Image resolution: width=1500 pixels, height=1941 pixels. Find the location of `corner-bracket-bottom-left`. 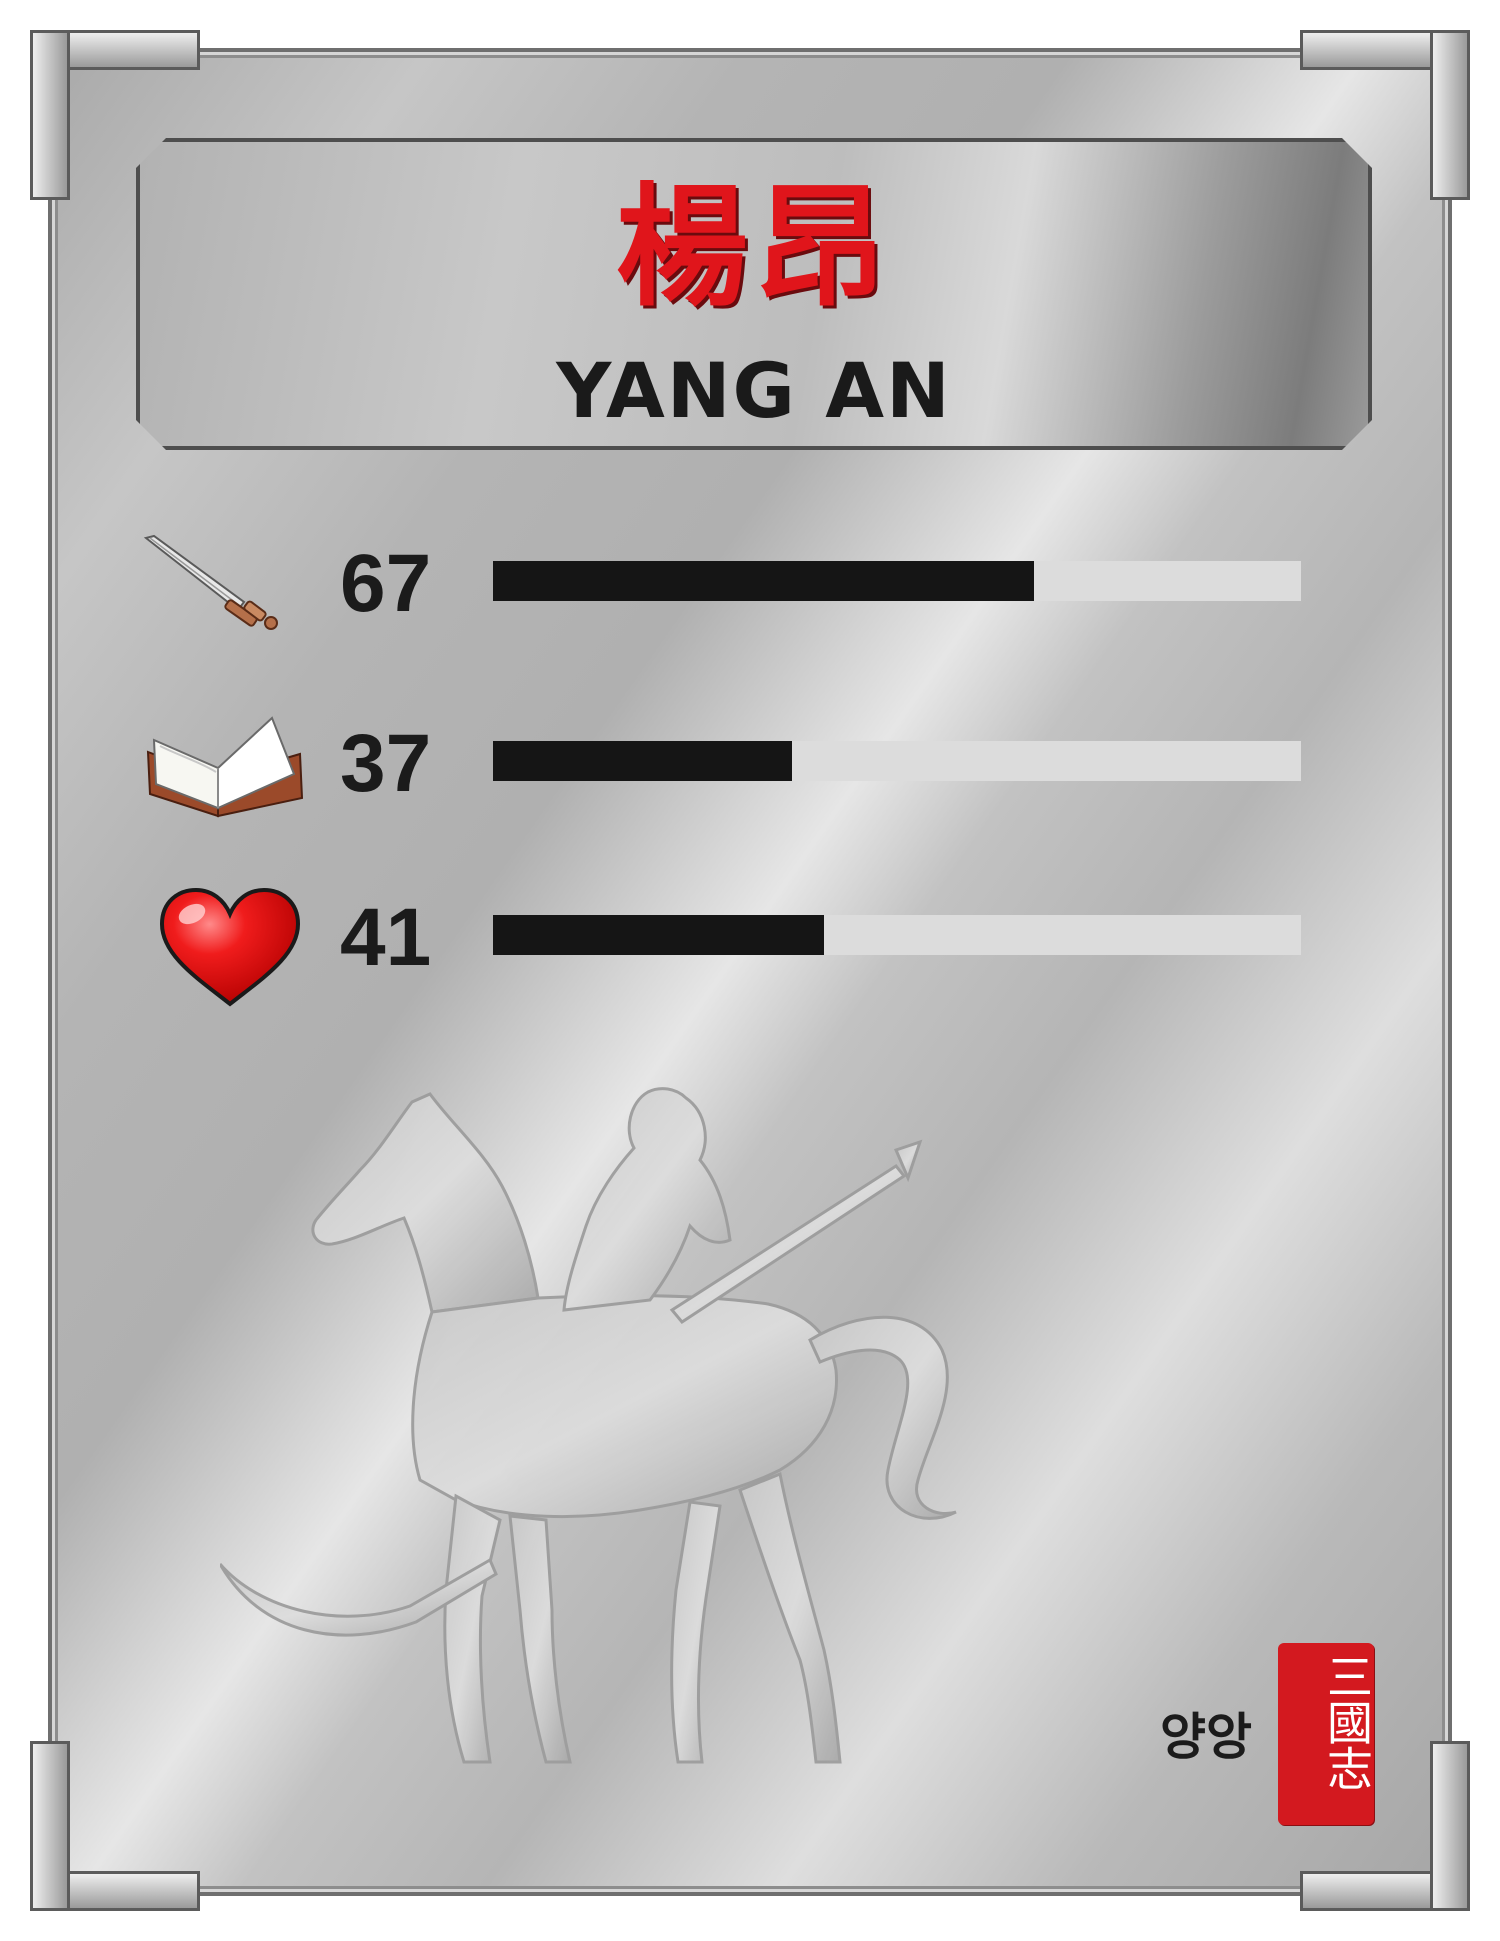

corner-bracket-bottom-left is located at coordinates (115, 1826).